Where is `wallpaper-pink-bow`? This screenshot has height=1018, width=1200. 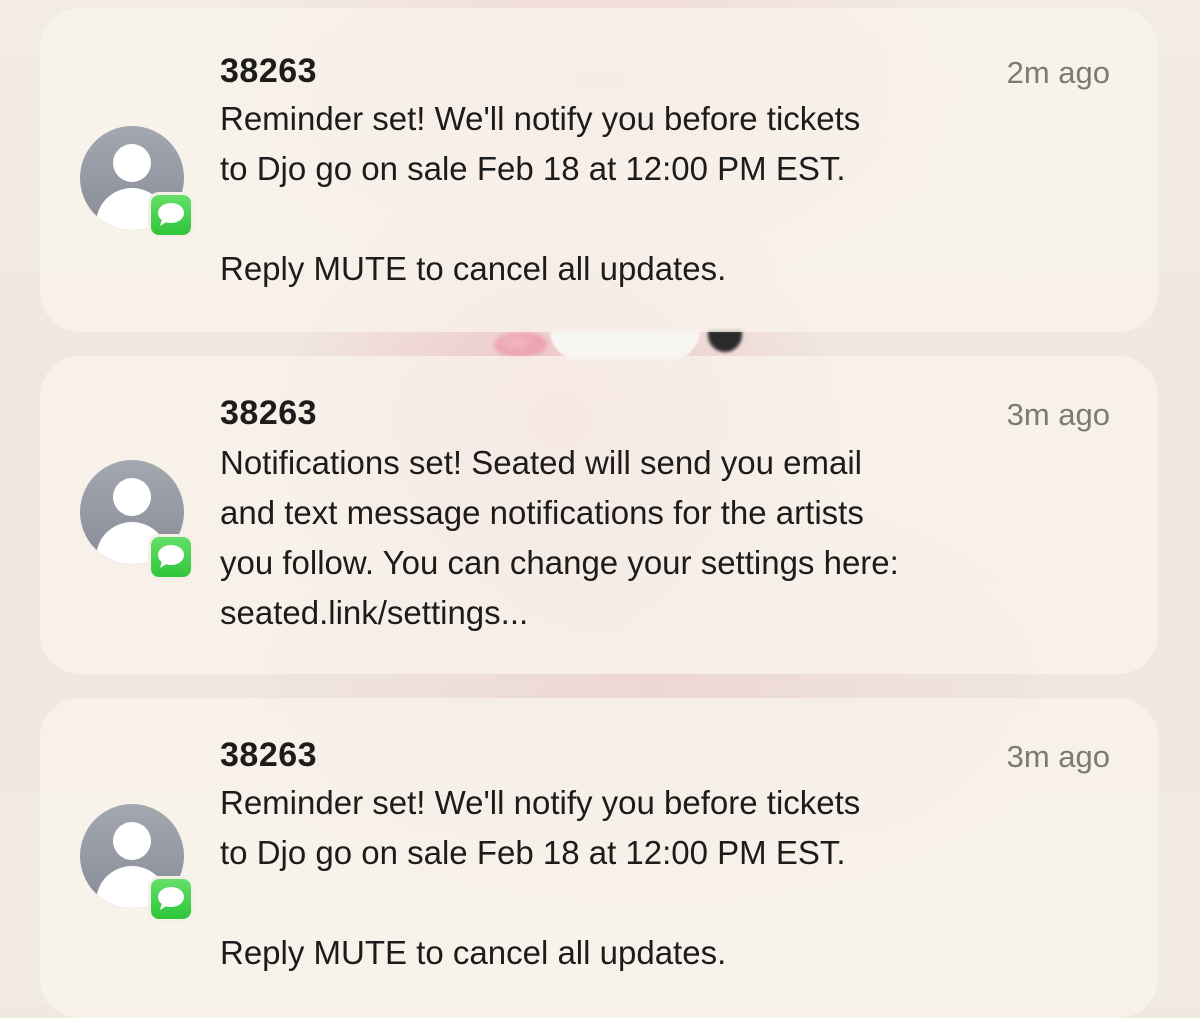
wallpaper-pink-bow is located at coordinates (521, 345).